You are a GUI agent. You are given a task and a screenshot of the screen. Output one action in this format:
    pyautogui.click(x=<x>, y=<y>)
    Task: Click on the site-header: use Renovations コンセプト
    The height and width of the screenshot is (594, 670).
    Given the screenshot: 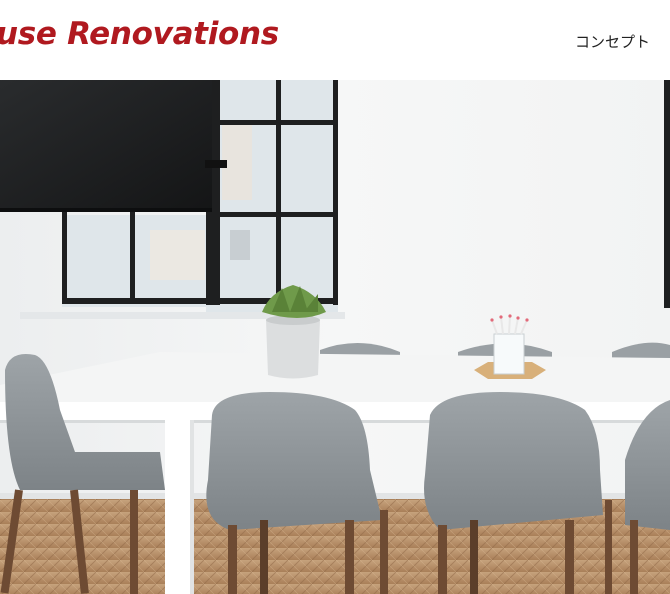 What is the action you would take?
    pyautogui.click(x=335, y=40)
    